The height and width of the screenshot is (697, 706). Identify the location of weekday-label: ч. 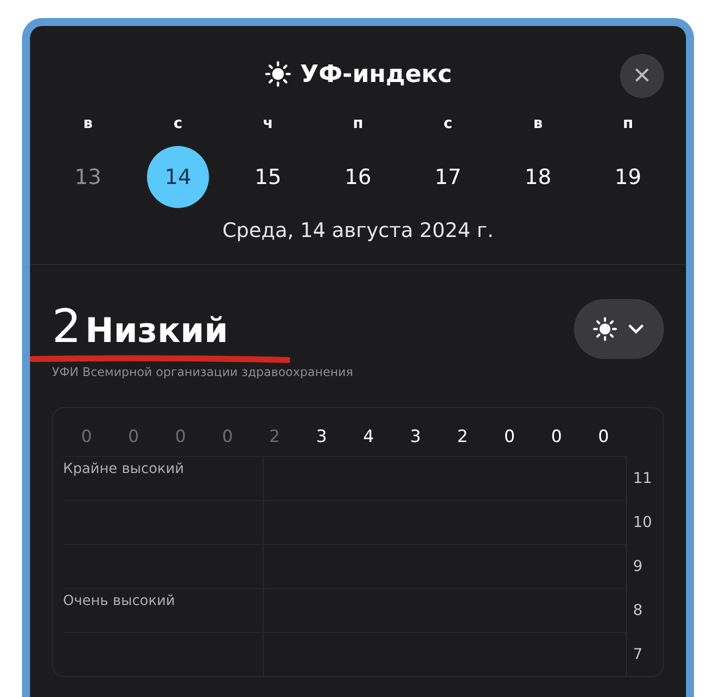
(268, 123).